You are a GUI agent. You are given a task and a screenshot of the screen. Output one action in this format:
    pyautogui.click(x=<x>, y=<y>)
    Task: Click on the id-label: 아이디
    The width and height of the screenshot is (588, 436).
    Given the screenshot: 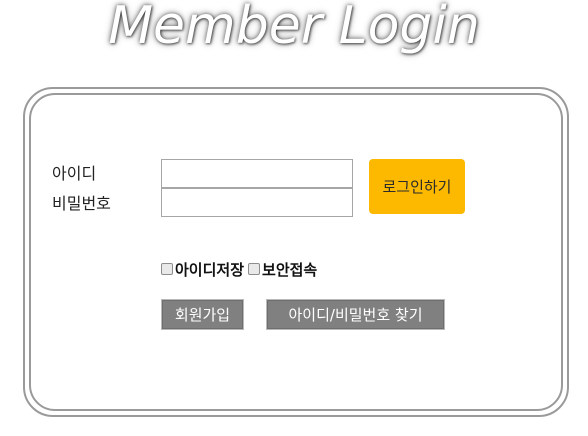 What is the action you would take?
    pyautogui.click(x=74, y=173)
    